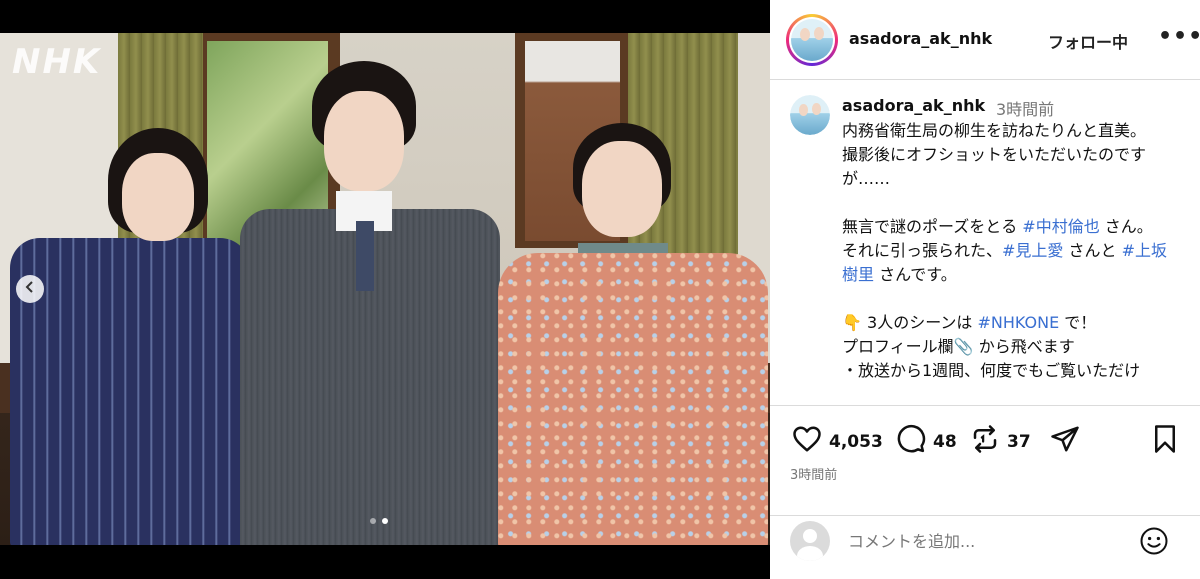  I want to click on comment-button: 48, so click(926, 441).